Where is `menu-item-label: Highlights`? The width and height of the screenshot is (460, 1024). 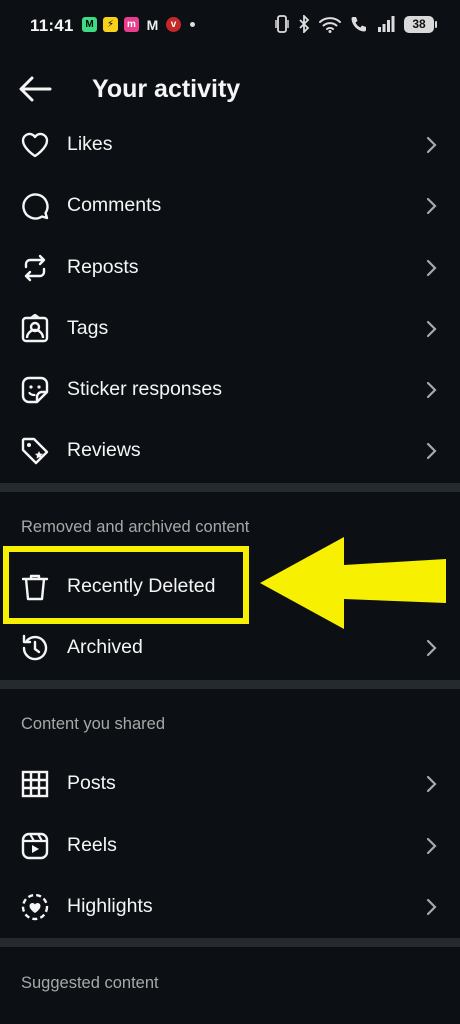
menu-item-label: Highlights is located at coordinates (110, 906).